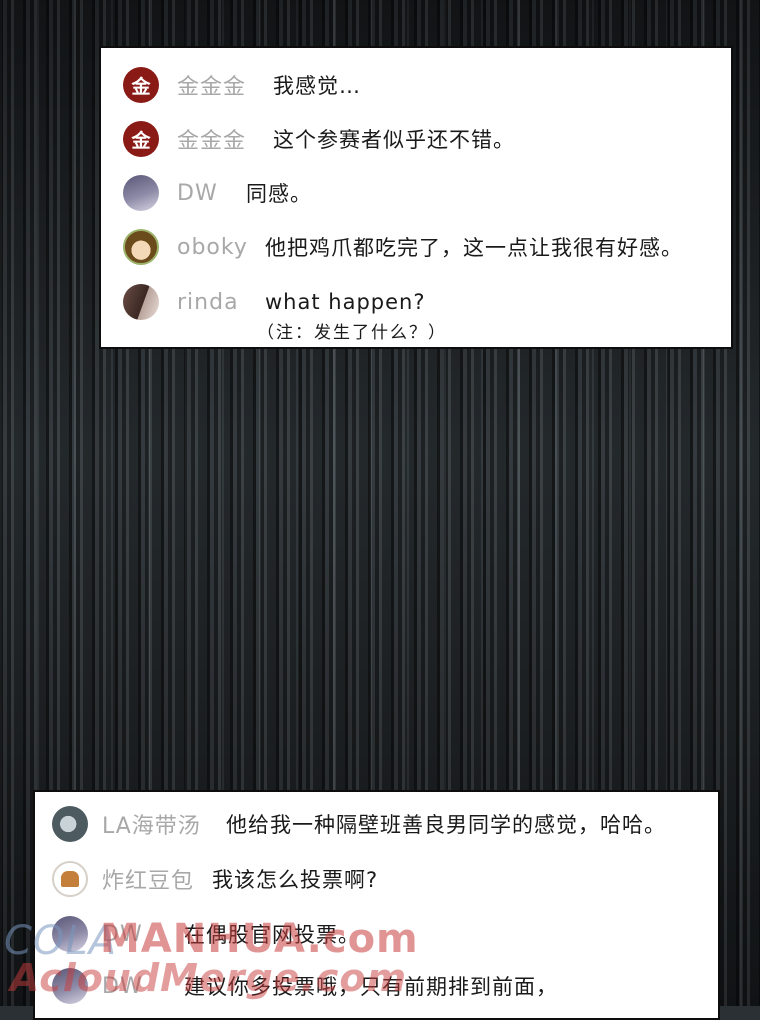 The image size is (760, 1020). Describe the element at coordinates (474, 248) in the screenshot. I see `message-text: 他把鸡爪都吃完了，这一点让我很有好感。` at that location.